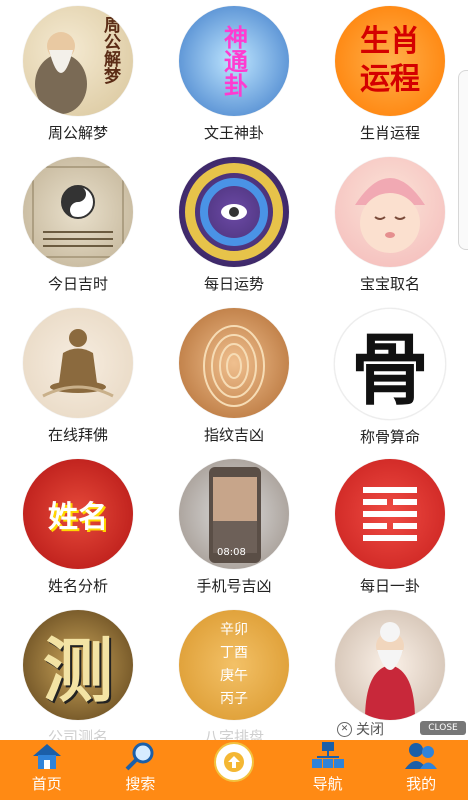 This screenshot has width=468, height=800. Describe the element at coordinates (78, 212) in the screenshot. I see `lucky-time-icon` at that location.